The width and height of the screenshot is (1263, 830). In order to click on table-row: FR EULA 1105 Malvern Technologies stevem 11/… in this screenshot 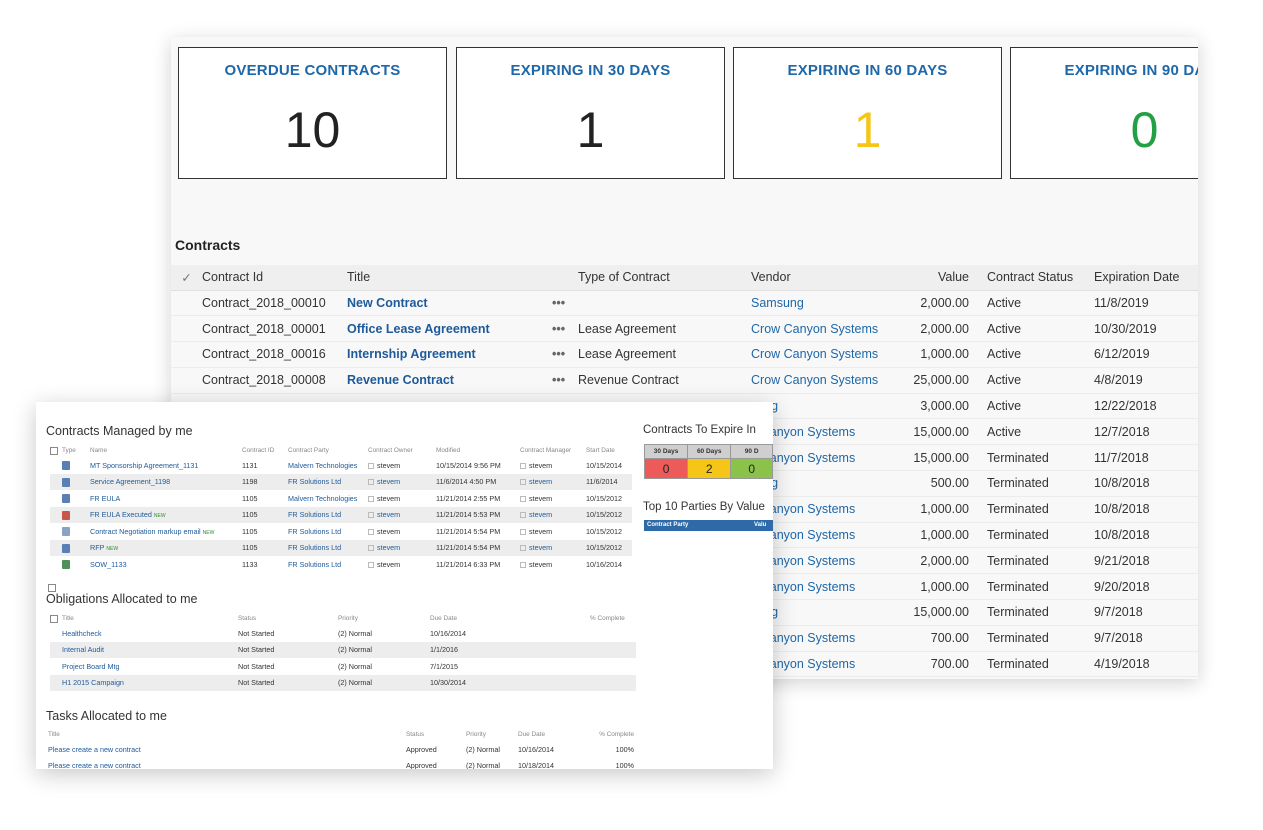, I will do `click(341, 498)`.